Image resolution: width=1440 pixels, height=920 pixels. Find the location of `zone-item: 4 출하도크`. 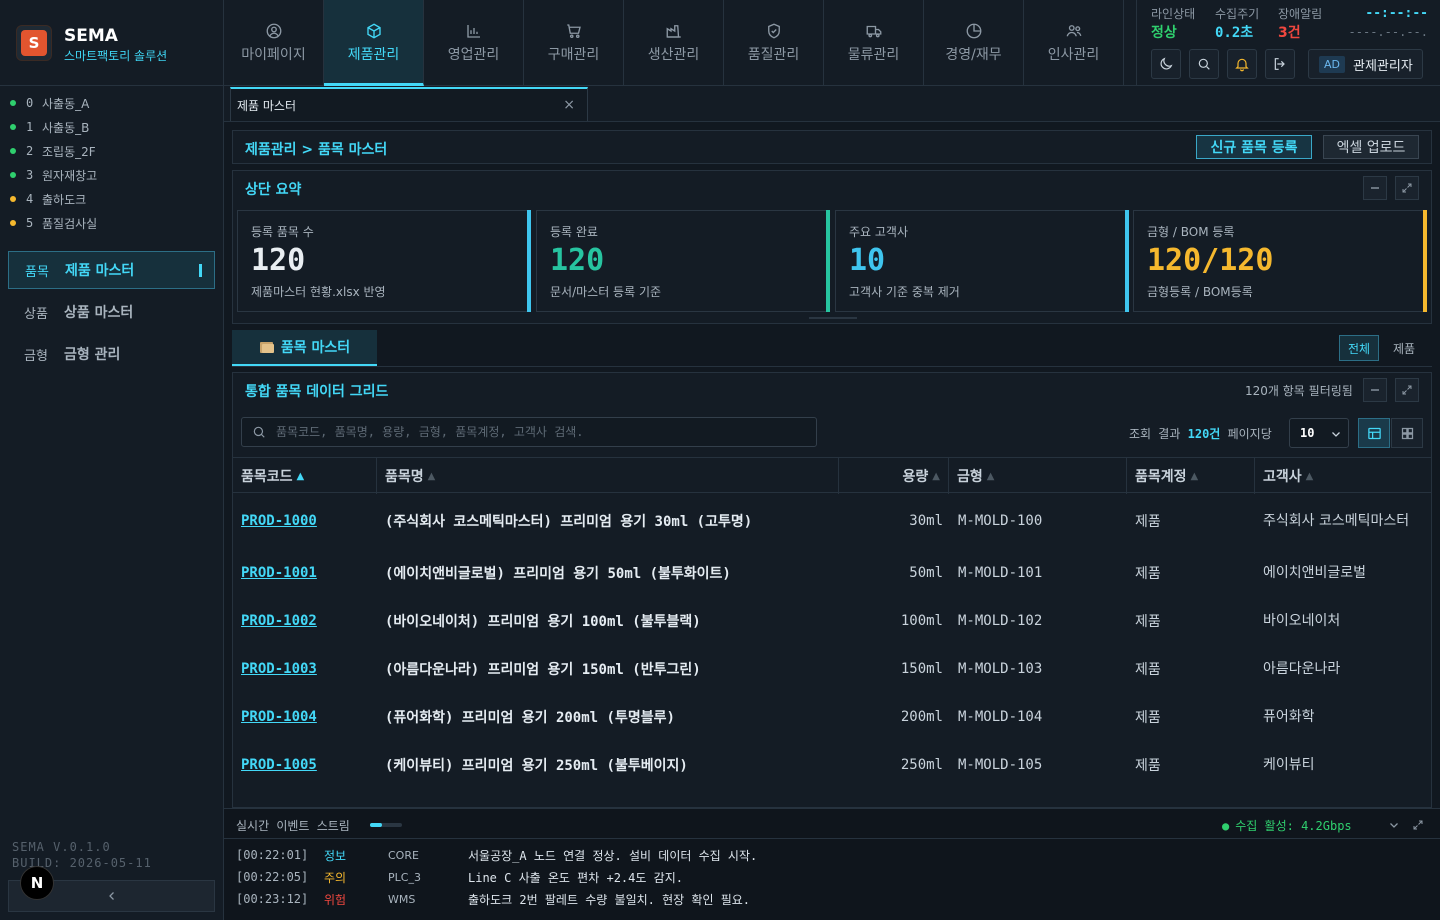

zone-item: 4 출하도크 is located at coordinates (48, 199).